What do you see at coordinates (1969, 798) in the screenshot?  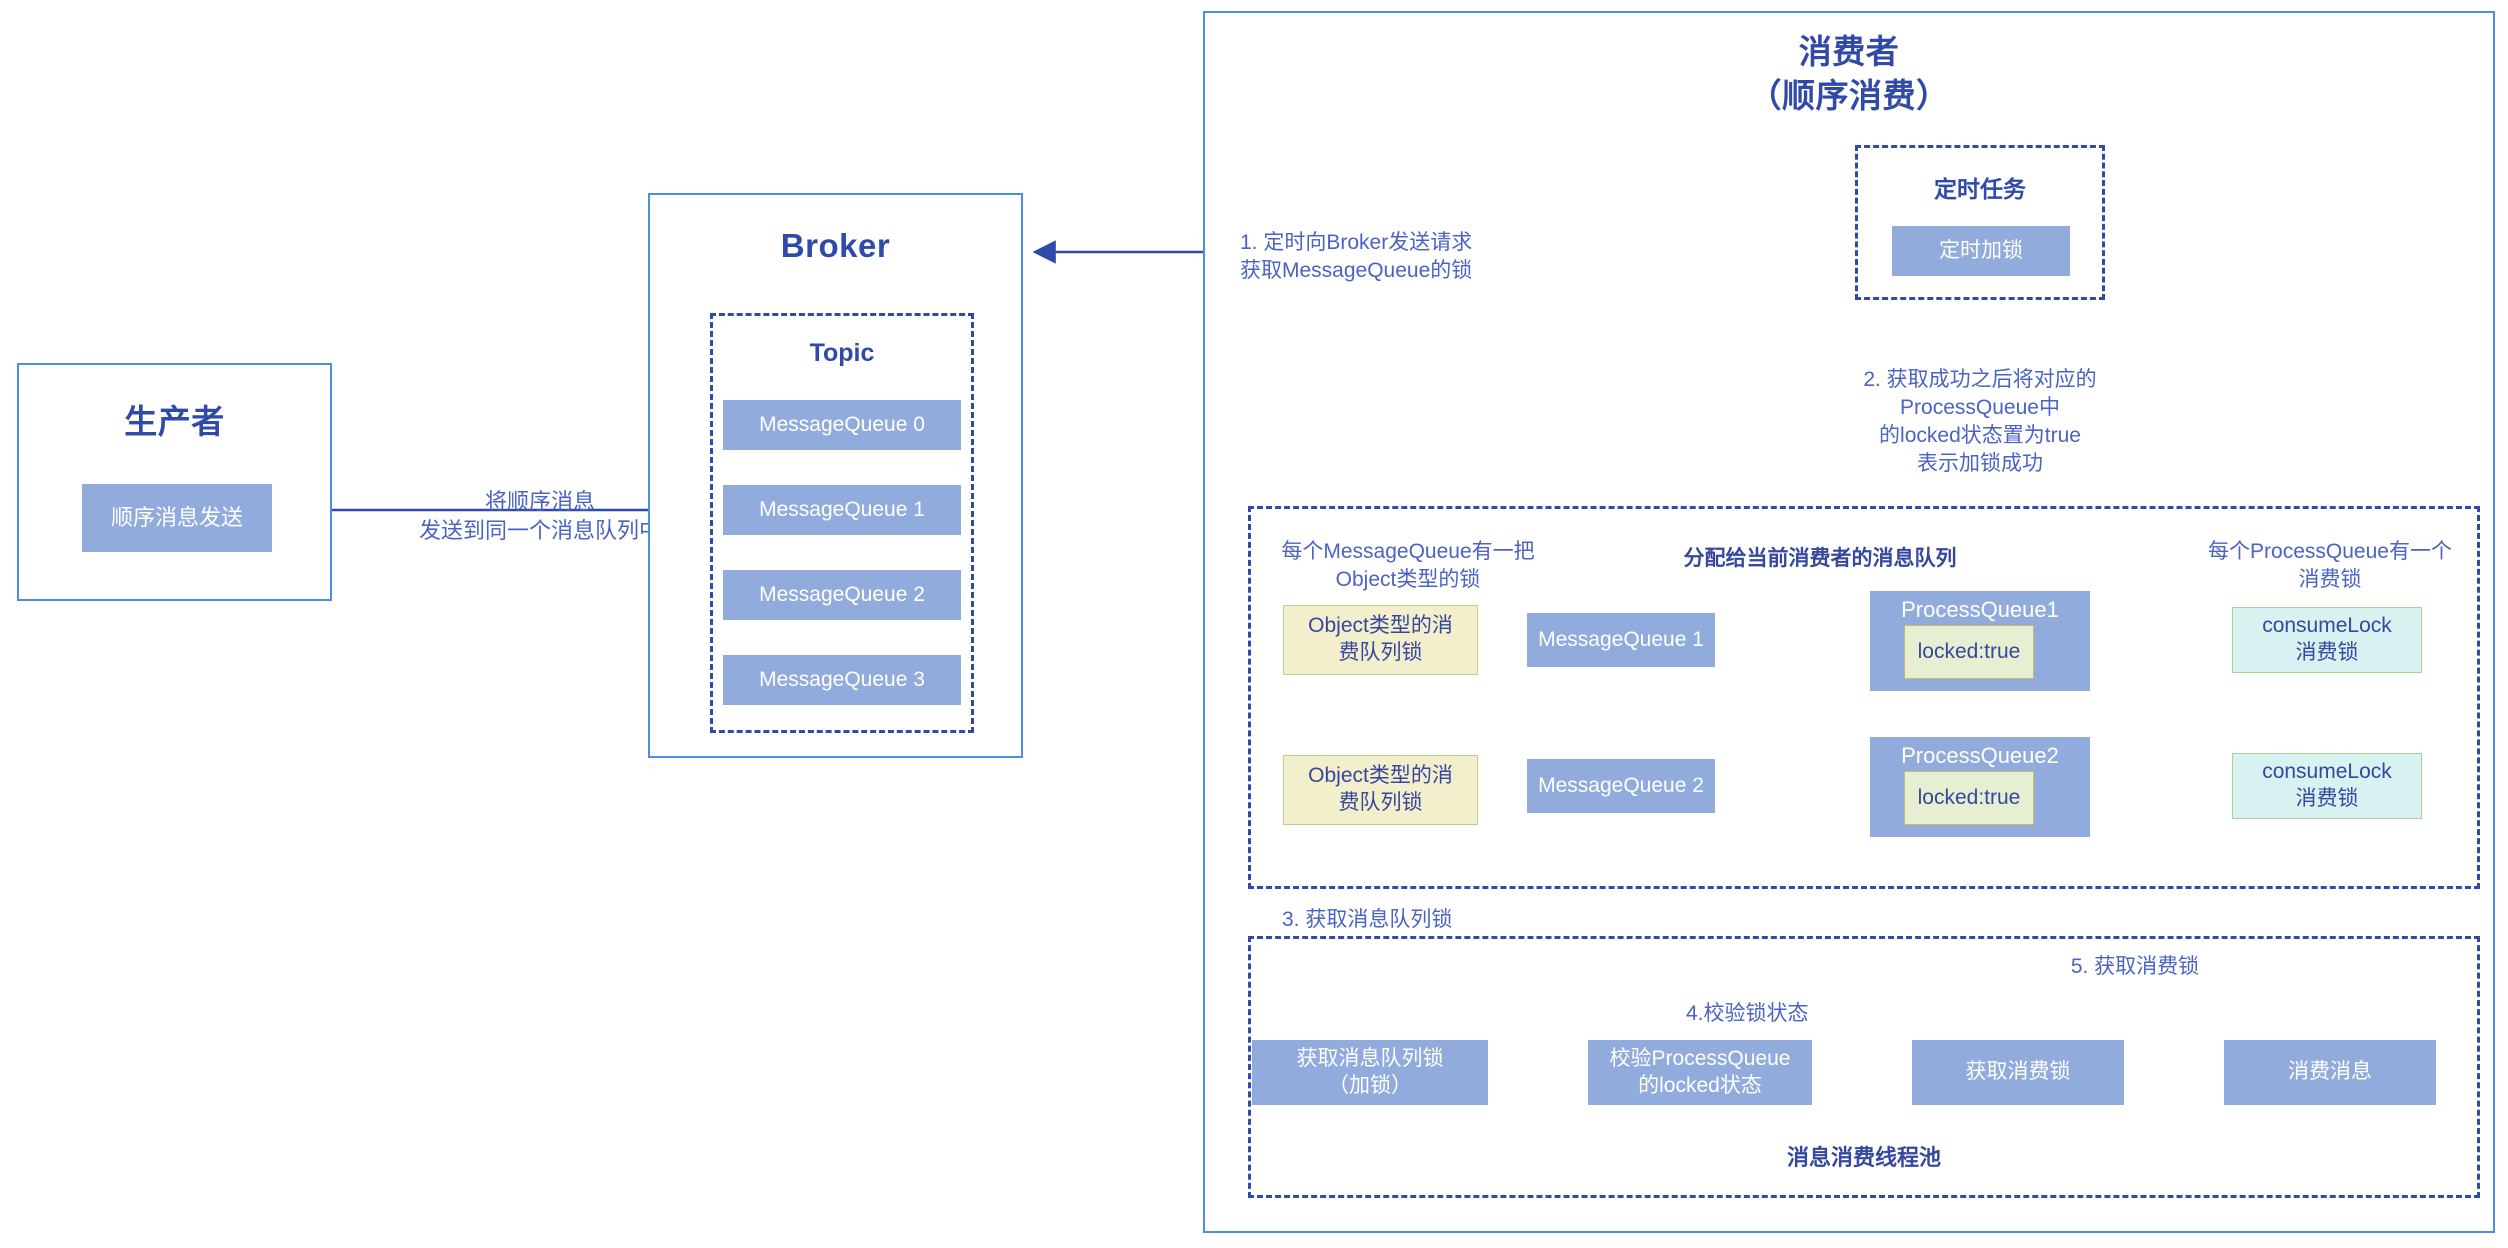 I see `locked-state-2: locked:true` at bounding box center [1969, 798].